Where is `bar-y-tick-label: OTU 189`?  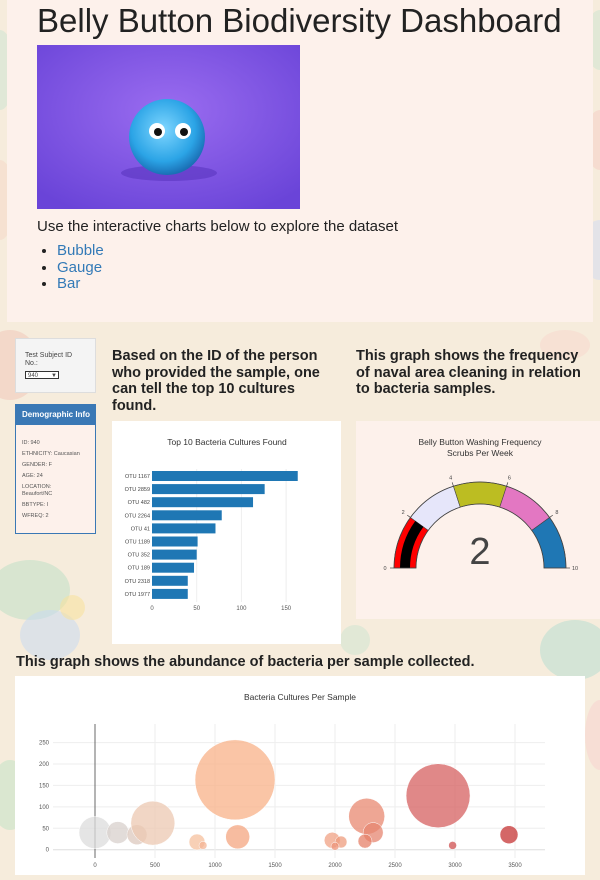
bar-y-tick-label: OTU 189 is located at coordinates (139, 569).